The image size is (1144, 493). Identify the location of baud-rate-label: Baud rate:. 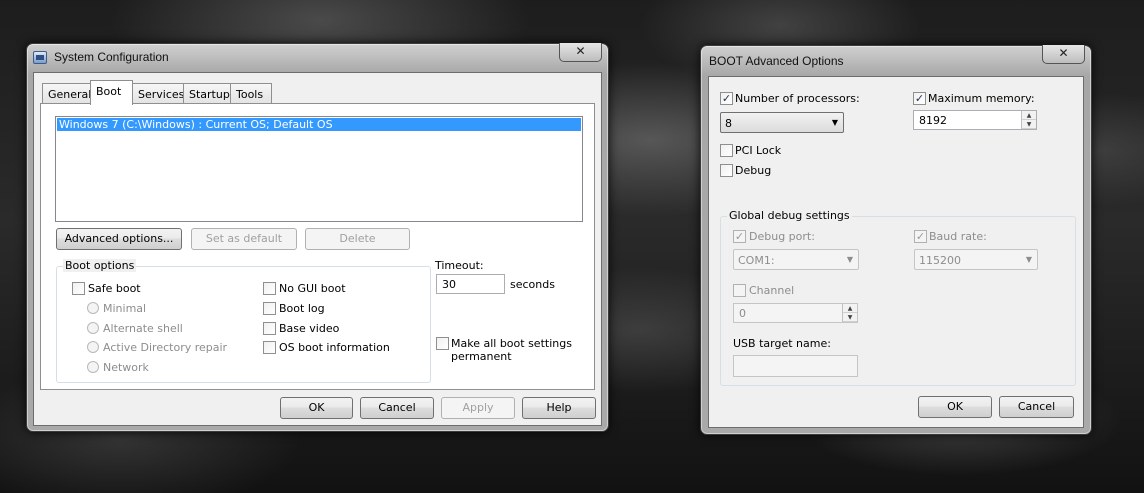
(958, 236).